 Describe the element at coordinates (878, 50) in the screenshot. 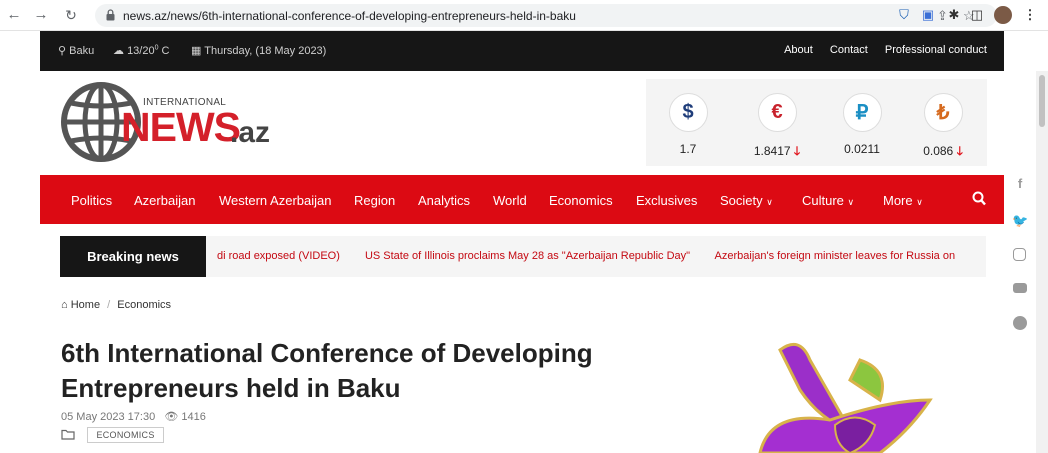

I see `top-links: About Contact Professional conduct` at that location.